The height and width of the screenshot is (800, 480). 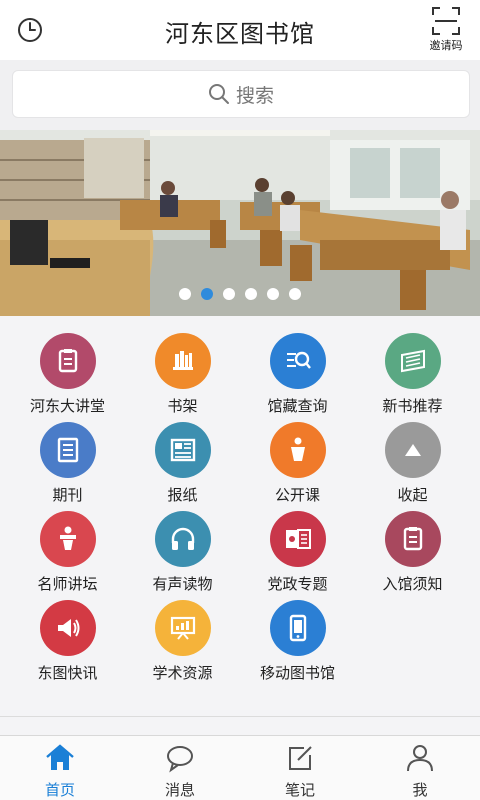 I want to click on menu-item-label: 新书推荐, so click(x=412, y=406).